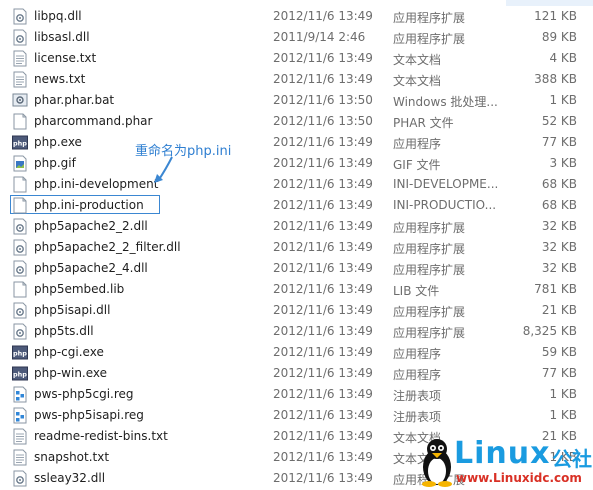 Image resolution: width=593 pixels, height=490 pixels. I want to click on file-row: pws-php5cgi.reg 2012/11/6 13:49 注册表项 1 KB, so click(296, 394).